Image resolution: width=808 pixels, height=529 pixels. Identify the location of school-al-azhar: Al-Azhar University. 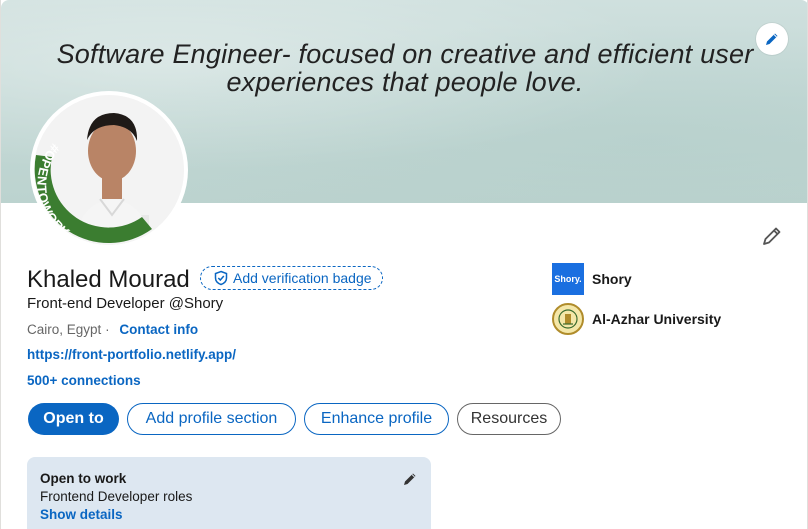
(636, 319).